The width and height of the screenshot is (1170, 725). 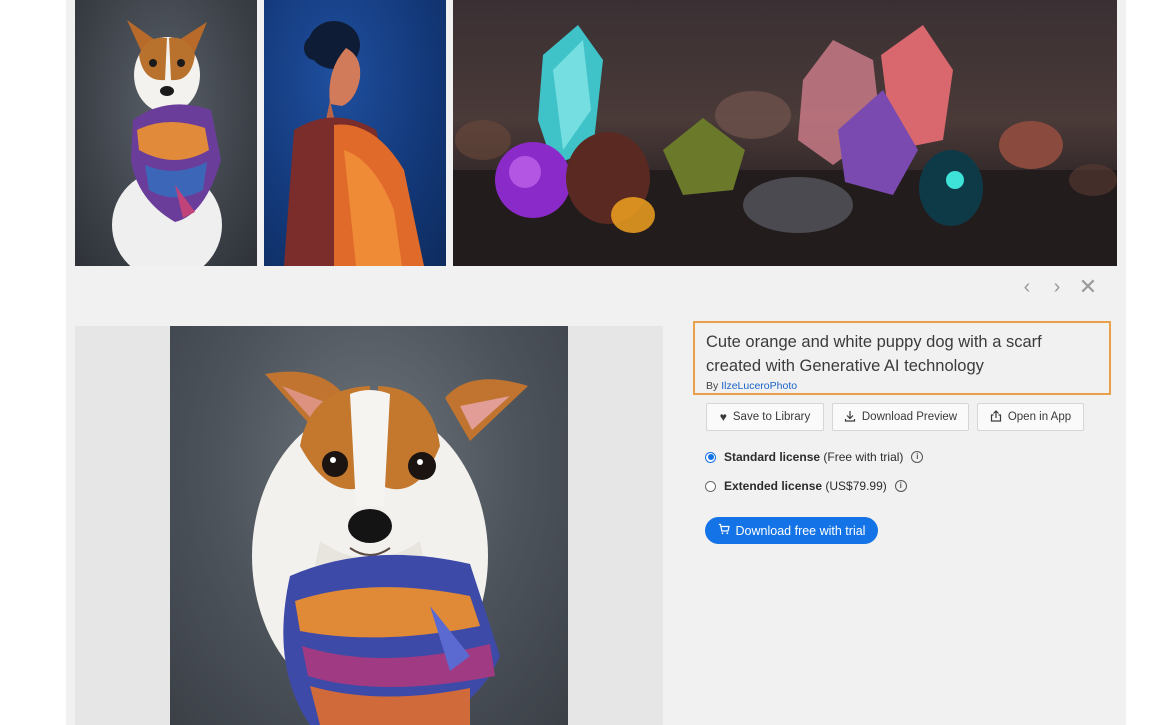 What do you see at coordinates (712, 386) in the screenshot?
I see `byline-prefix: By` at bounding box center [712, 386].